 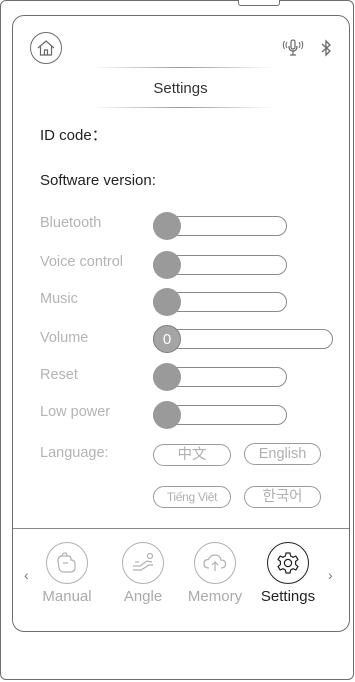 What do you see at coordinates (64, 338) in the screenshot?
I see `volume-label: Volume` at bounding box center [64, 338].